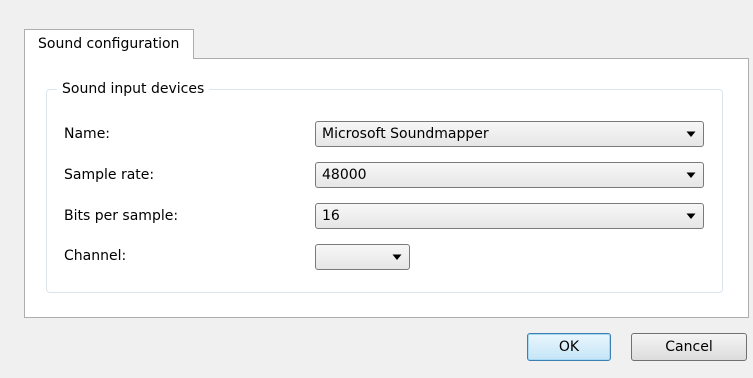  I want to click on ok-button: OK, so click(569, 347).